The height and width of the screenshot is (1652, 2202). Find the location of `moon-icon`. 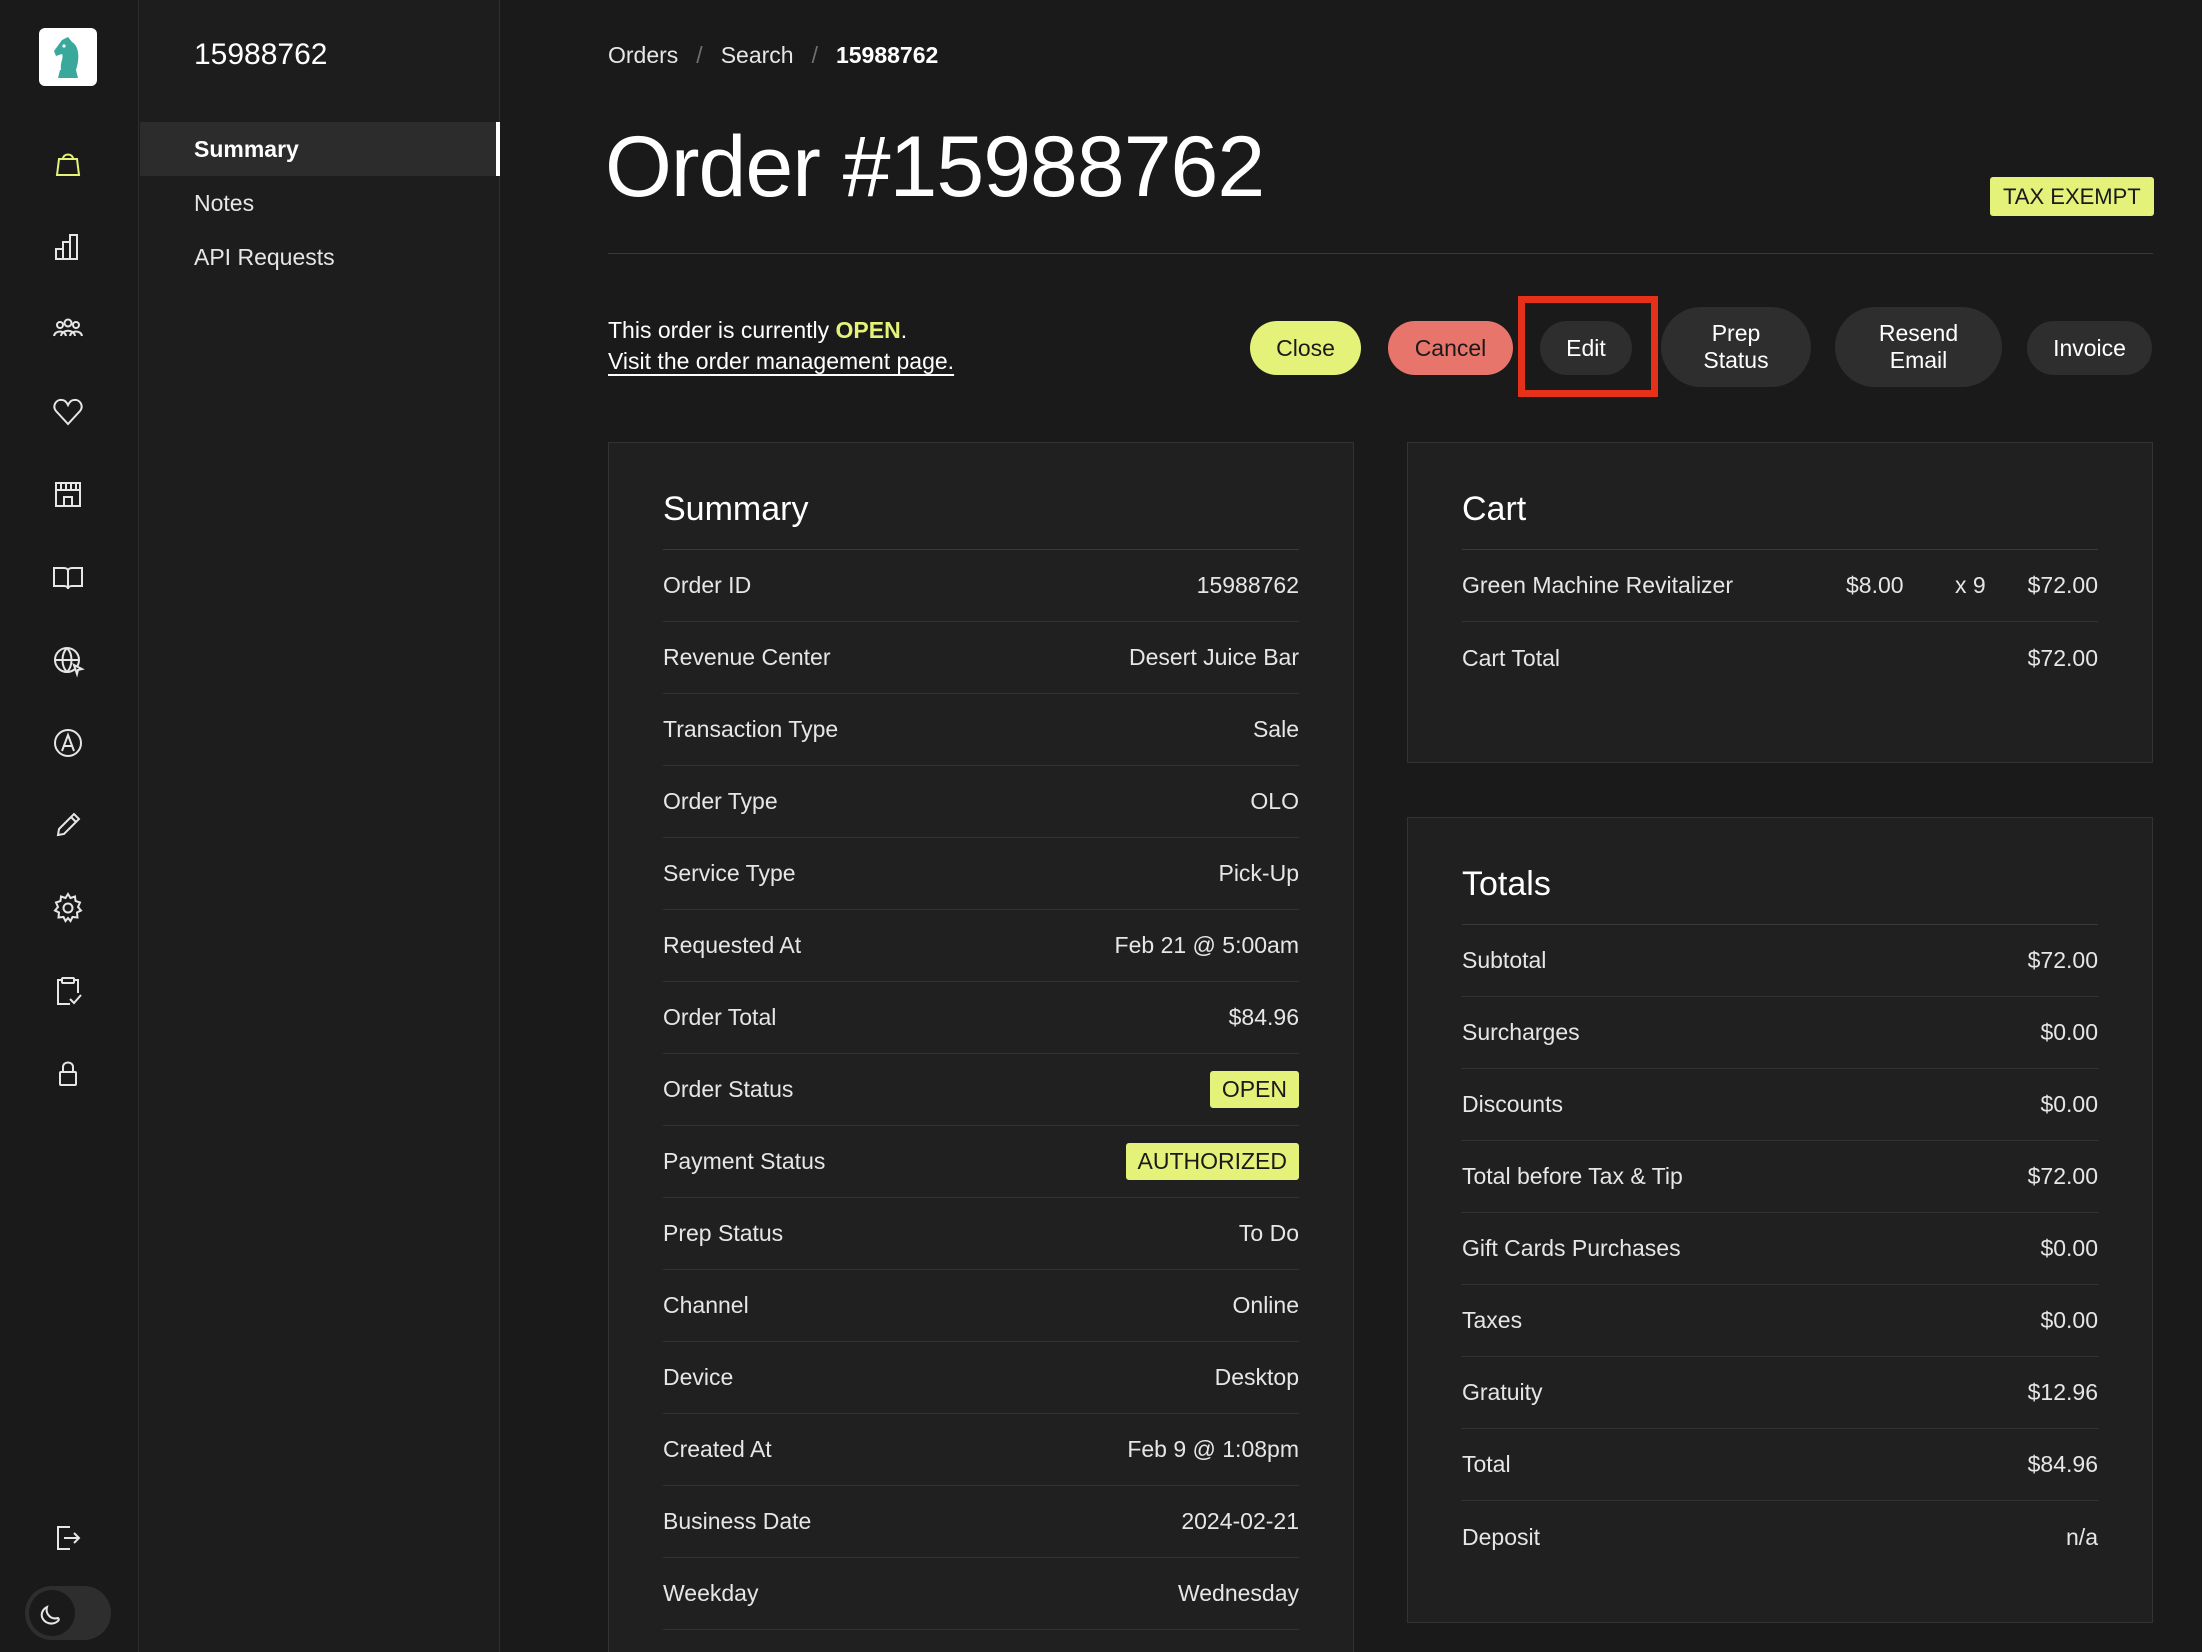

moon-icon is located at coordinates (52, 1613).